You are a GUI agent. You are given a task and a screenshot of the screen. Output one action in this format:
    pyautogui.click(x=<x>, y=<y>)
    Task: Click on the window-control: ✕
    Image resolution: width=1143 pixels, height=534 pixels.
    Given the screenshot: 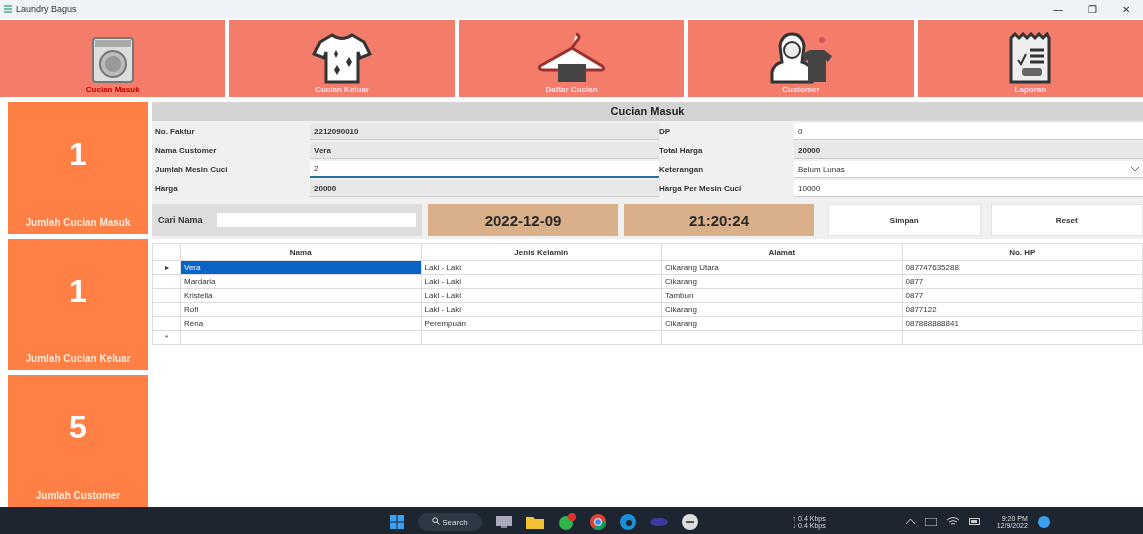 What is the action you would take?
    pyautogui.click(x=1126, y=9)
    